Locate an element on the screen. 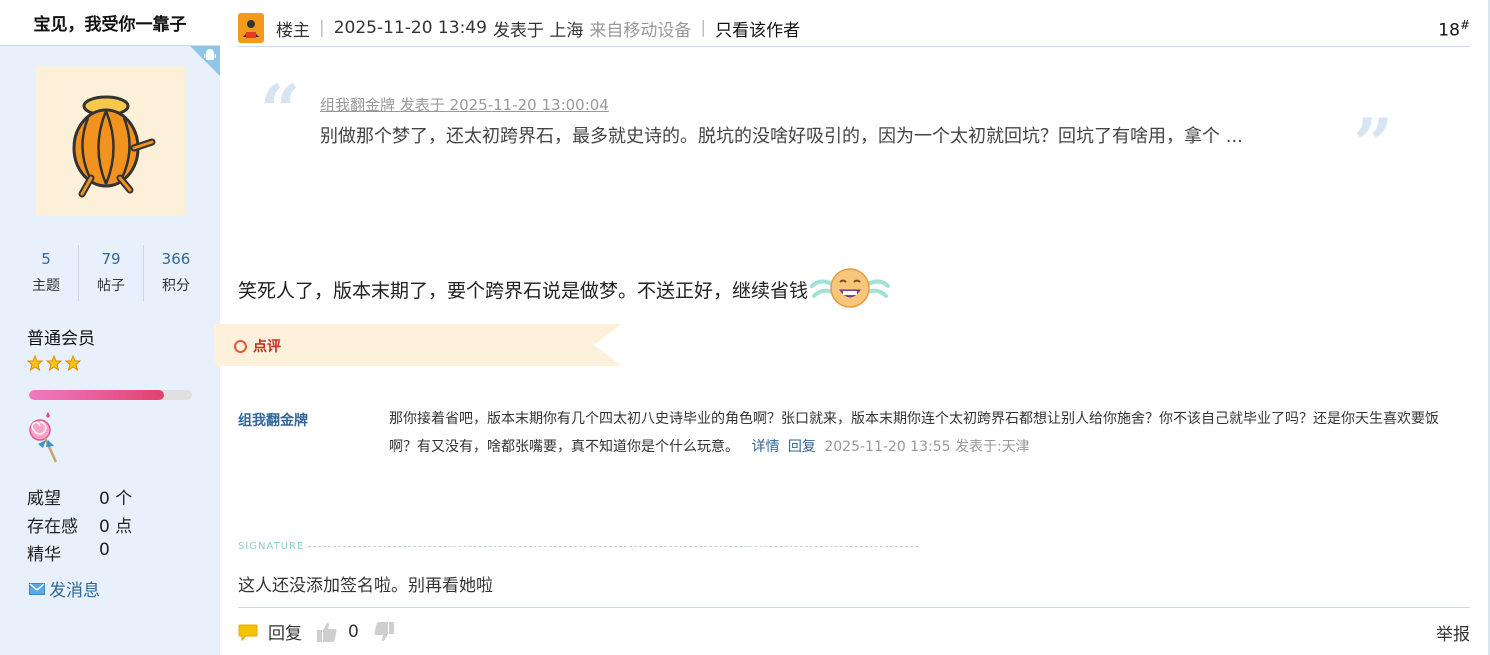 This screenshot has height=655, width=1490. speech-bubble-icon is located at coordinates (248, 632).